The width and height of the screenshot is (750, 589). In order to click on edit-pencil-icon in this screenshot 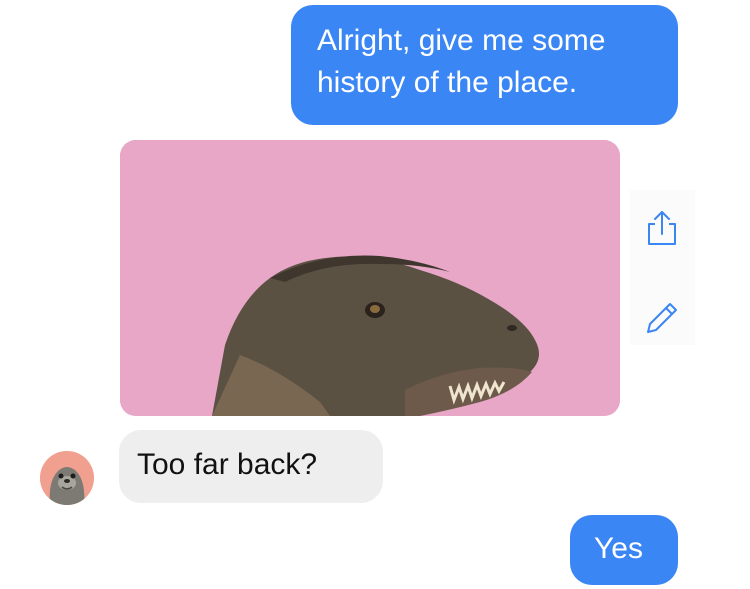, I will do `click(662, 318)`.